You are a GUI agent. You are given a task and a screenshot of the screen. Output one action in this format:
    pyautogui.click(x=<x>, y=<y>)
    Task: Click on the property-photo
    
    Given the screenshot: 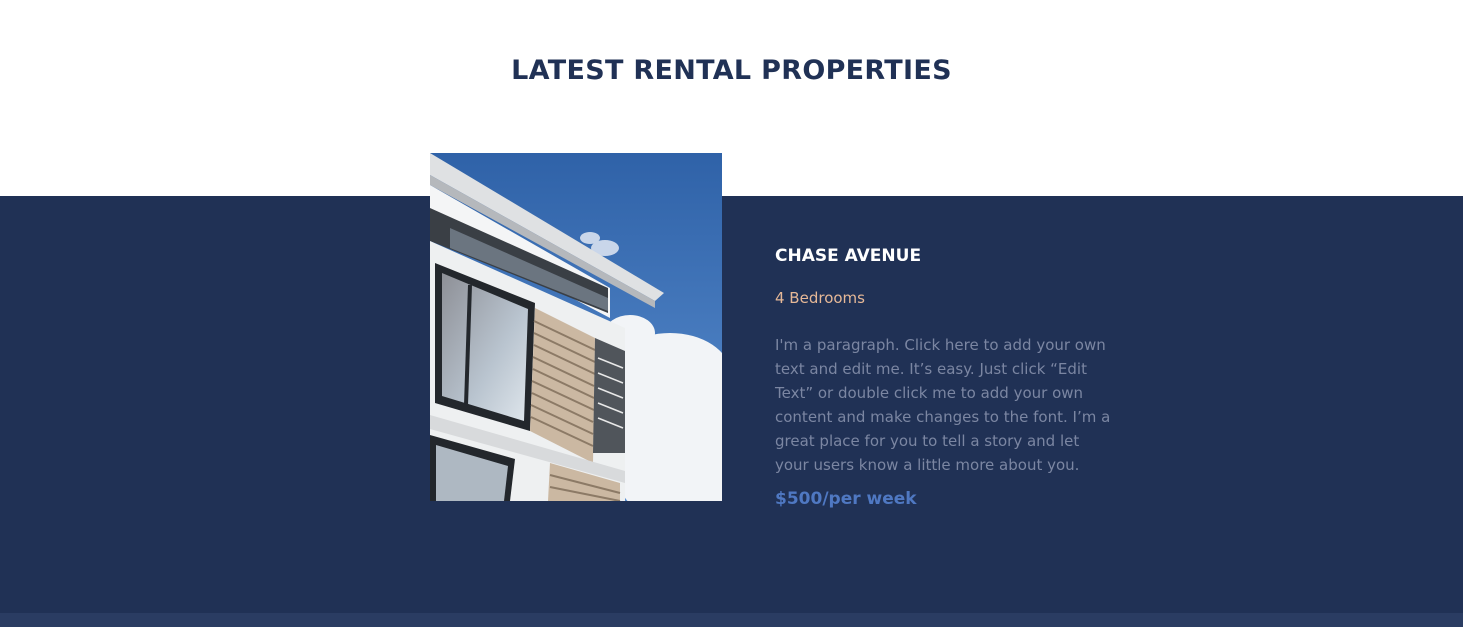 What is the action you would take?
    pyautogui.click(x=576, y=327)
    